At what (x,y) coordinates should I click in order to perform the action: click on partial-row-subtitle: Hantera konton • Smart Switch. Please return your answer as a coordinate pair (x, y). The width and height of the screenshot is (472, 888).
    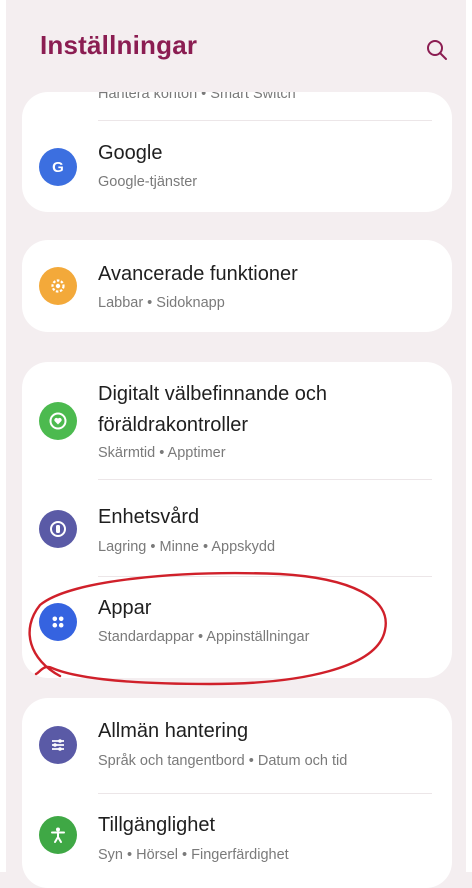
    Looking at the image, I should click on (197, 97).